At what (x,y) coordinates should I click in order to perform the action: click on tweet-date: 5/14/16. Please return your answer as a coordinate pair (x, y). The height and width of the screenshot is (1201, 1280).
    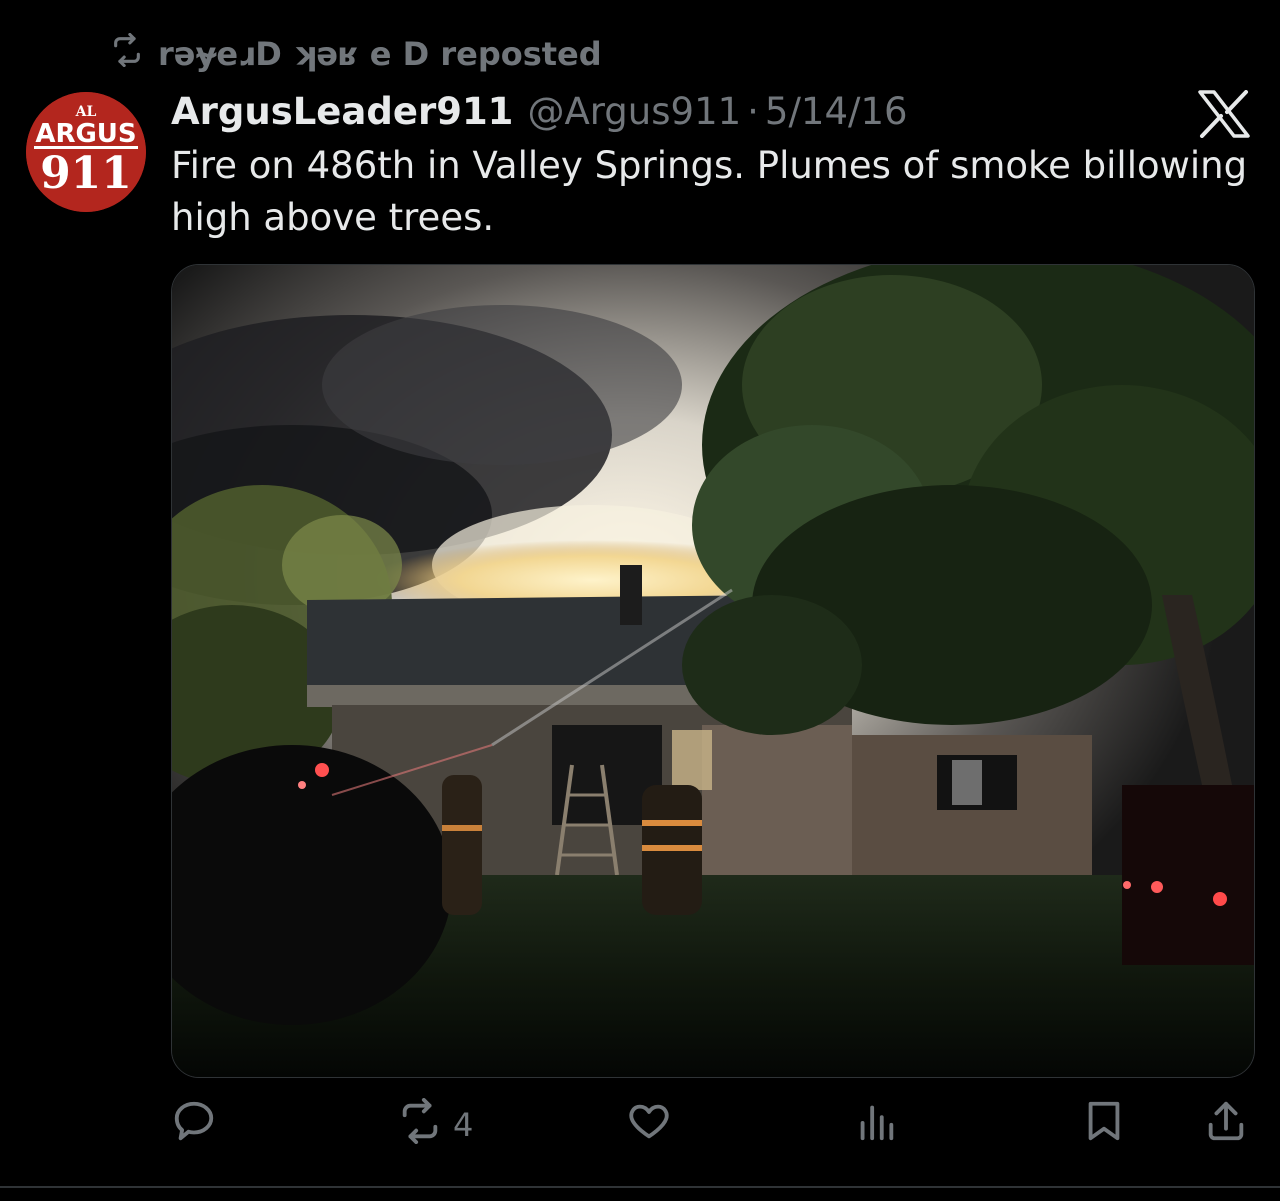
    Looking at the image, I should click on (836, 111).